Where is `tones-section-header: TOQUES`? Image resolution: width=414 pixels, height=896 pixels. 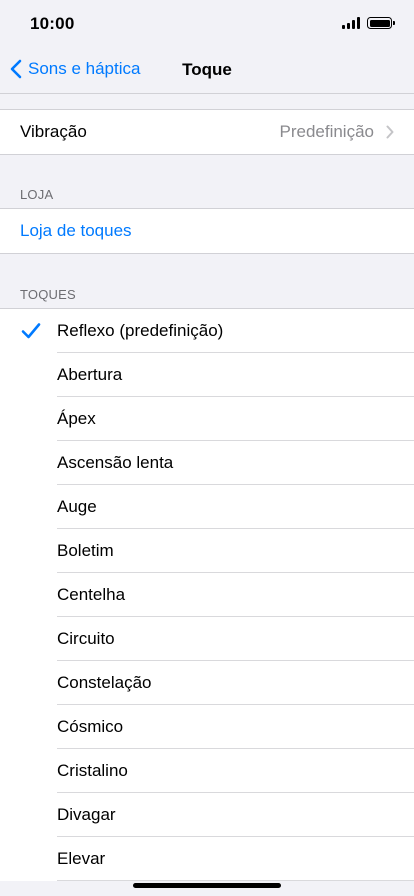
tones-section-header: TOQUES is located at coordinates (48, 294).